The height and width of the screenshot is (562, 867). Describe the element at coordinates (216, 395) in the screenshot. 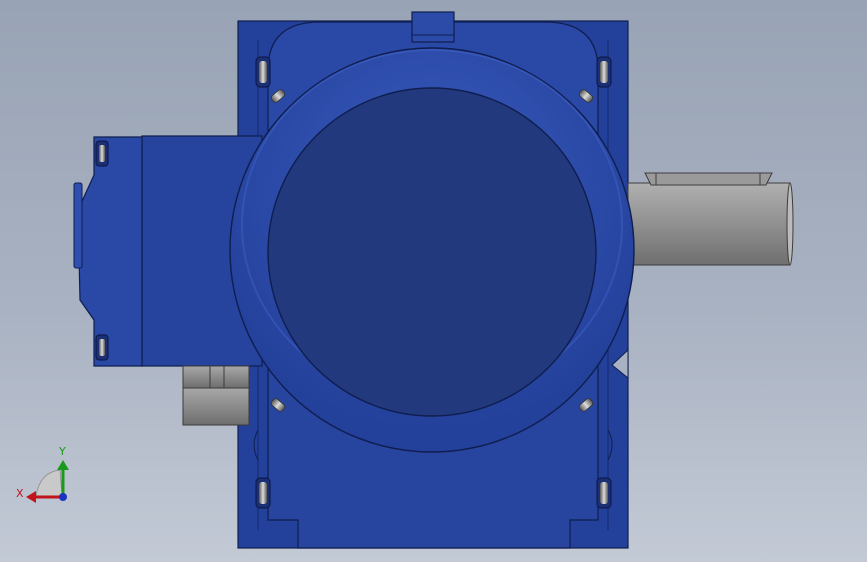

I see `drain-plug` at that location.